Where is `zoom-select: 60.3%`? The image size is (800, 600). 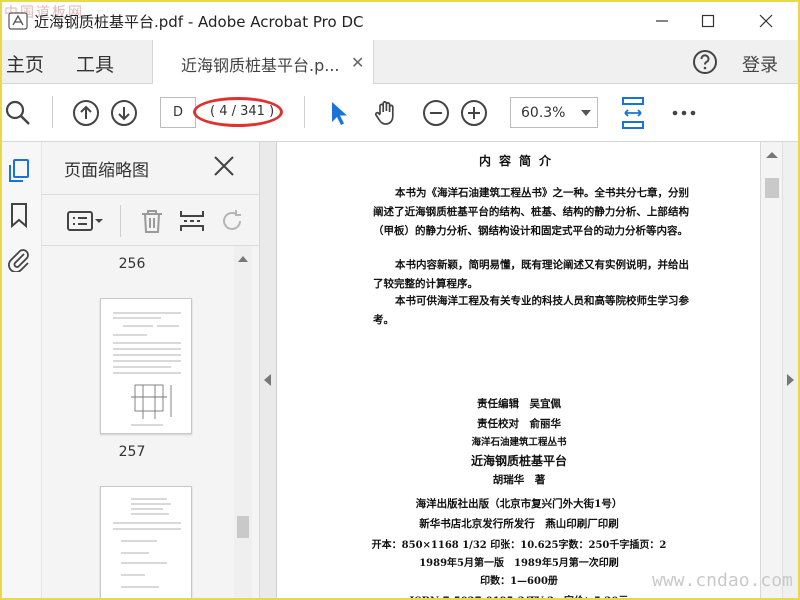 zoom-select: 60.3% is located at coordinates (554, 112).